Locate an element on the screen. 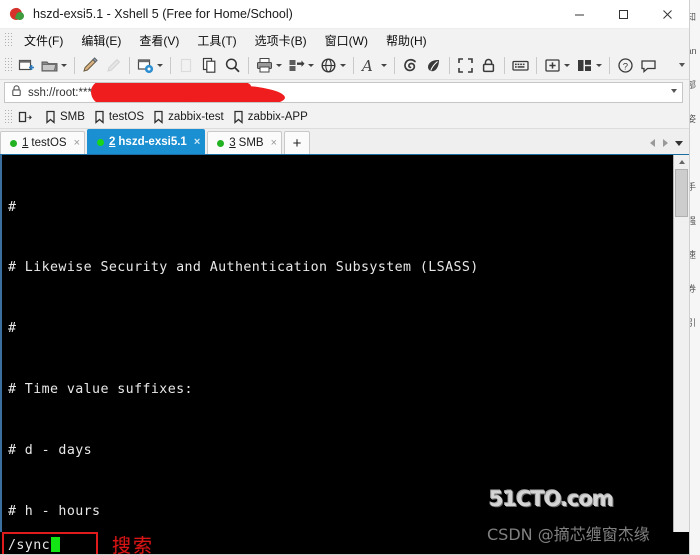 Image resolution: width=700 pixels, height=555 pixels. chat-button is located at coordinates (648, 65).